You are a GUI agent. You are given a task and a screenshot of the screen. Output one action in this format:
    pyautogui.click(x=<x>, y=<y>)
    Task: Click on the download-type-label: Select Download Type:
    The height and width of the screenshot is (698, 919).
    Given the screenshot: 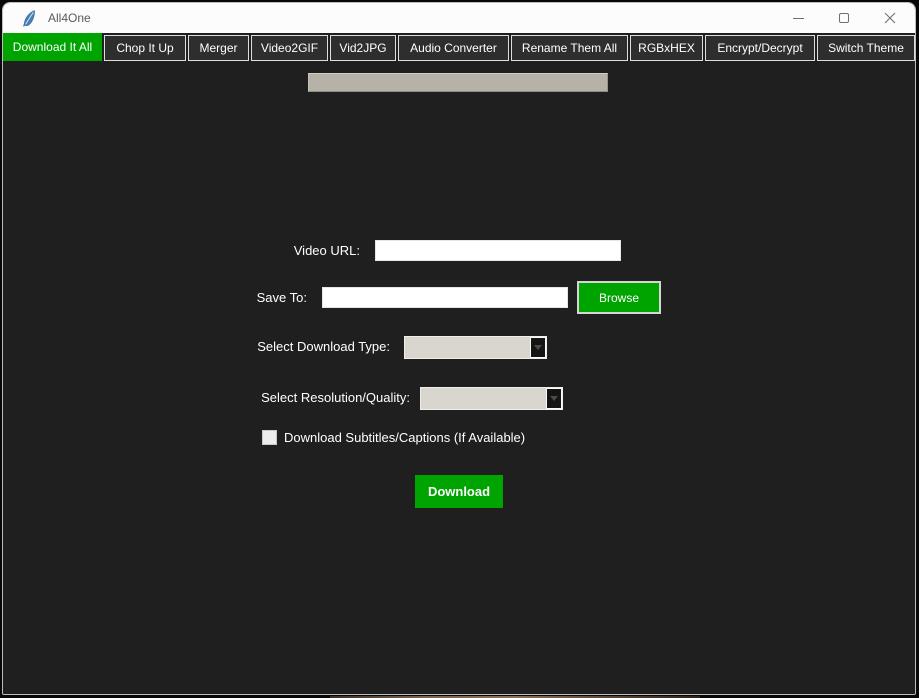 What is the action you would take?
    pyautogui.click(x=323, y=346)
    